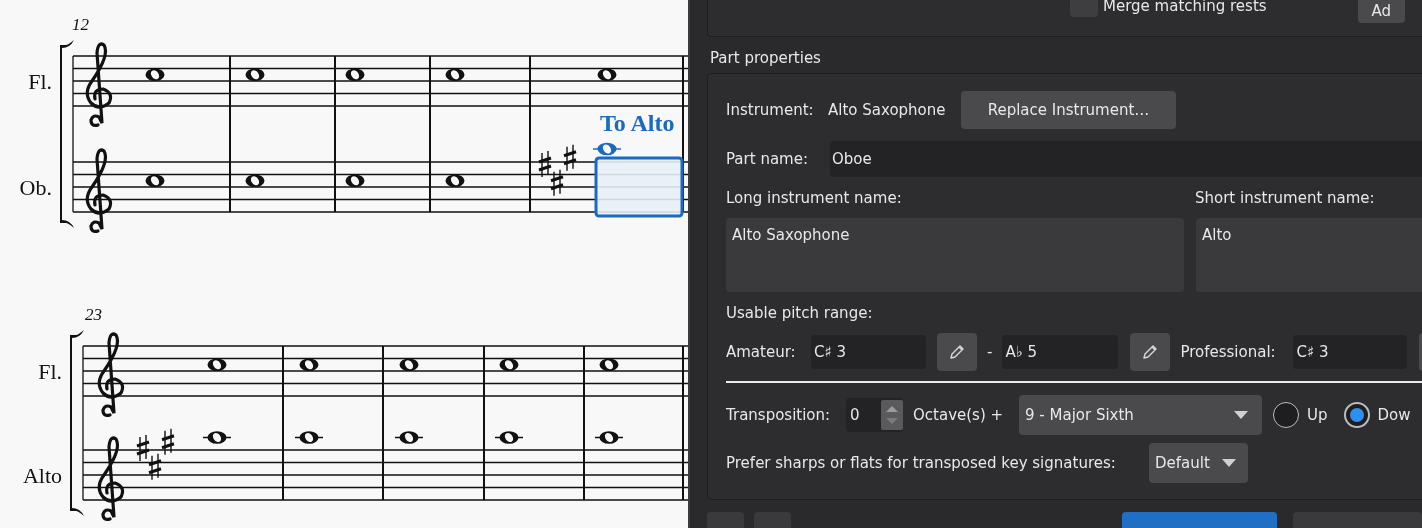 The image size is (1422, 528). Describe the element at coordinates (1126, 159) in the screenshot. I see `part-name-field: Oboe` at that location.